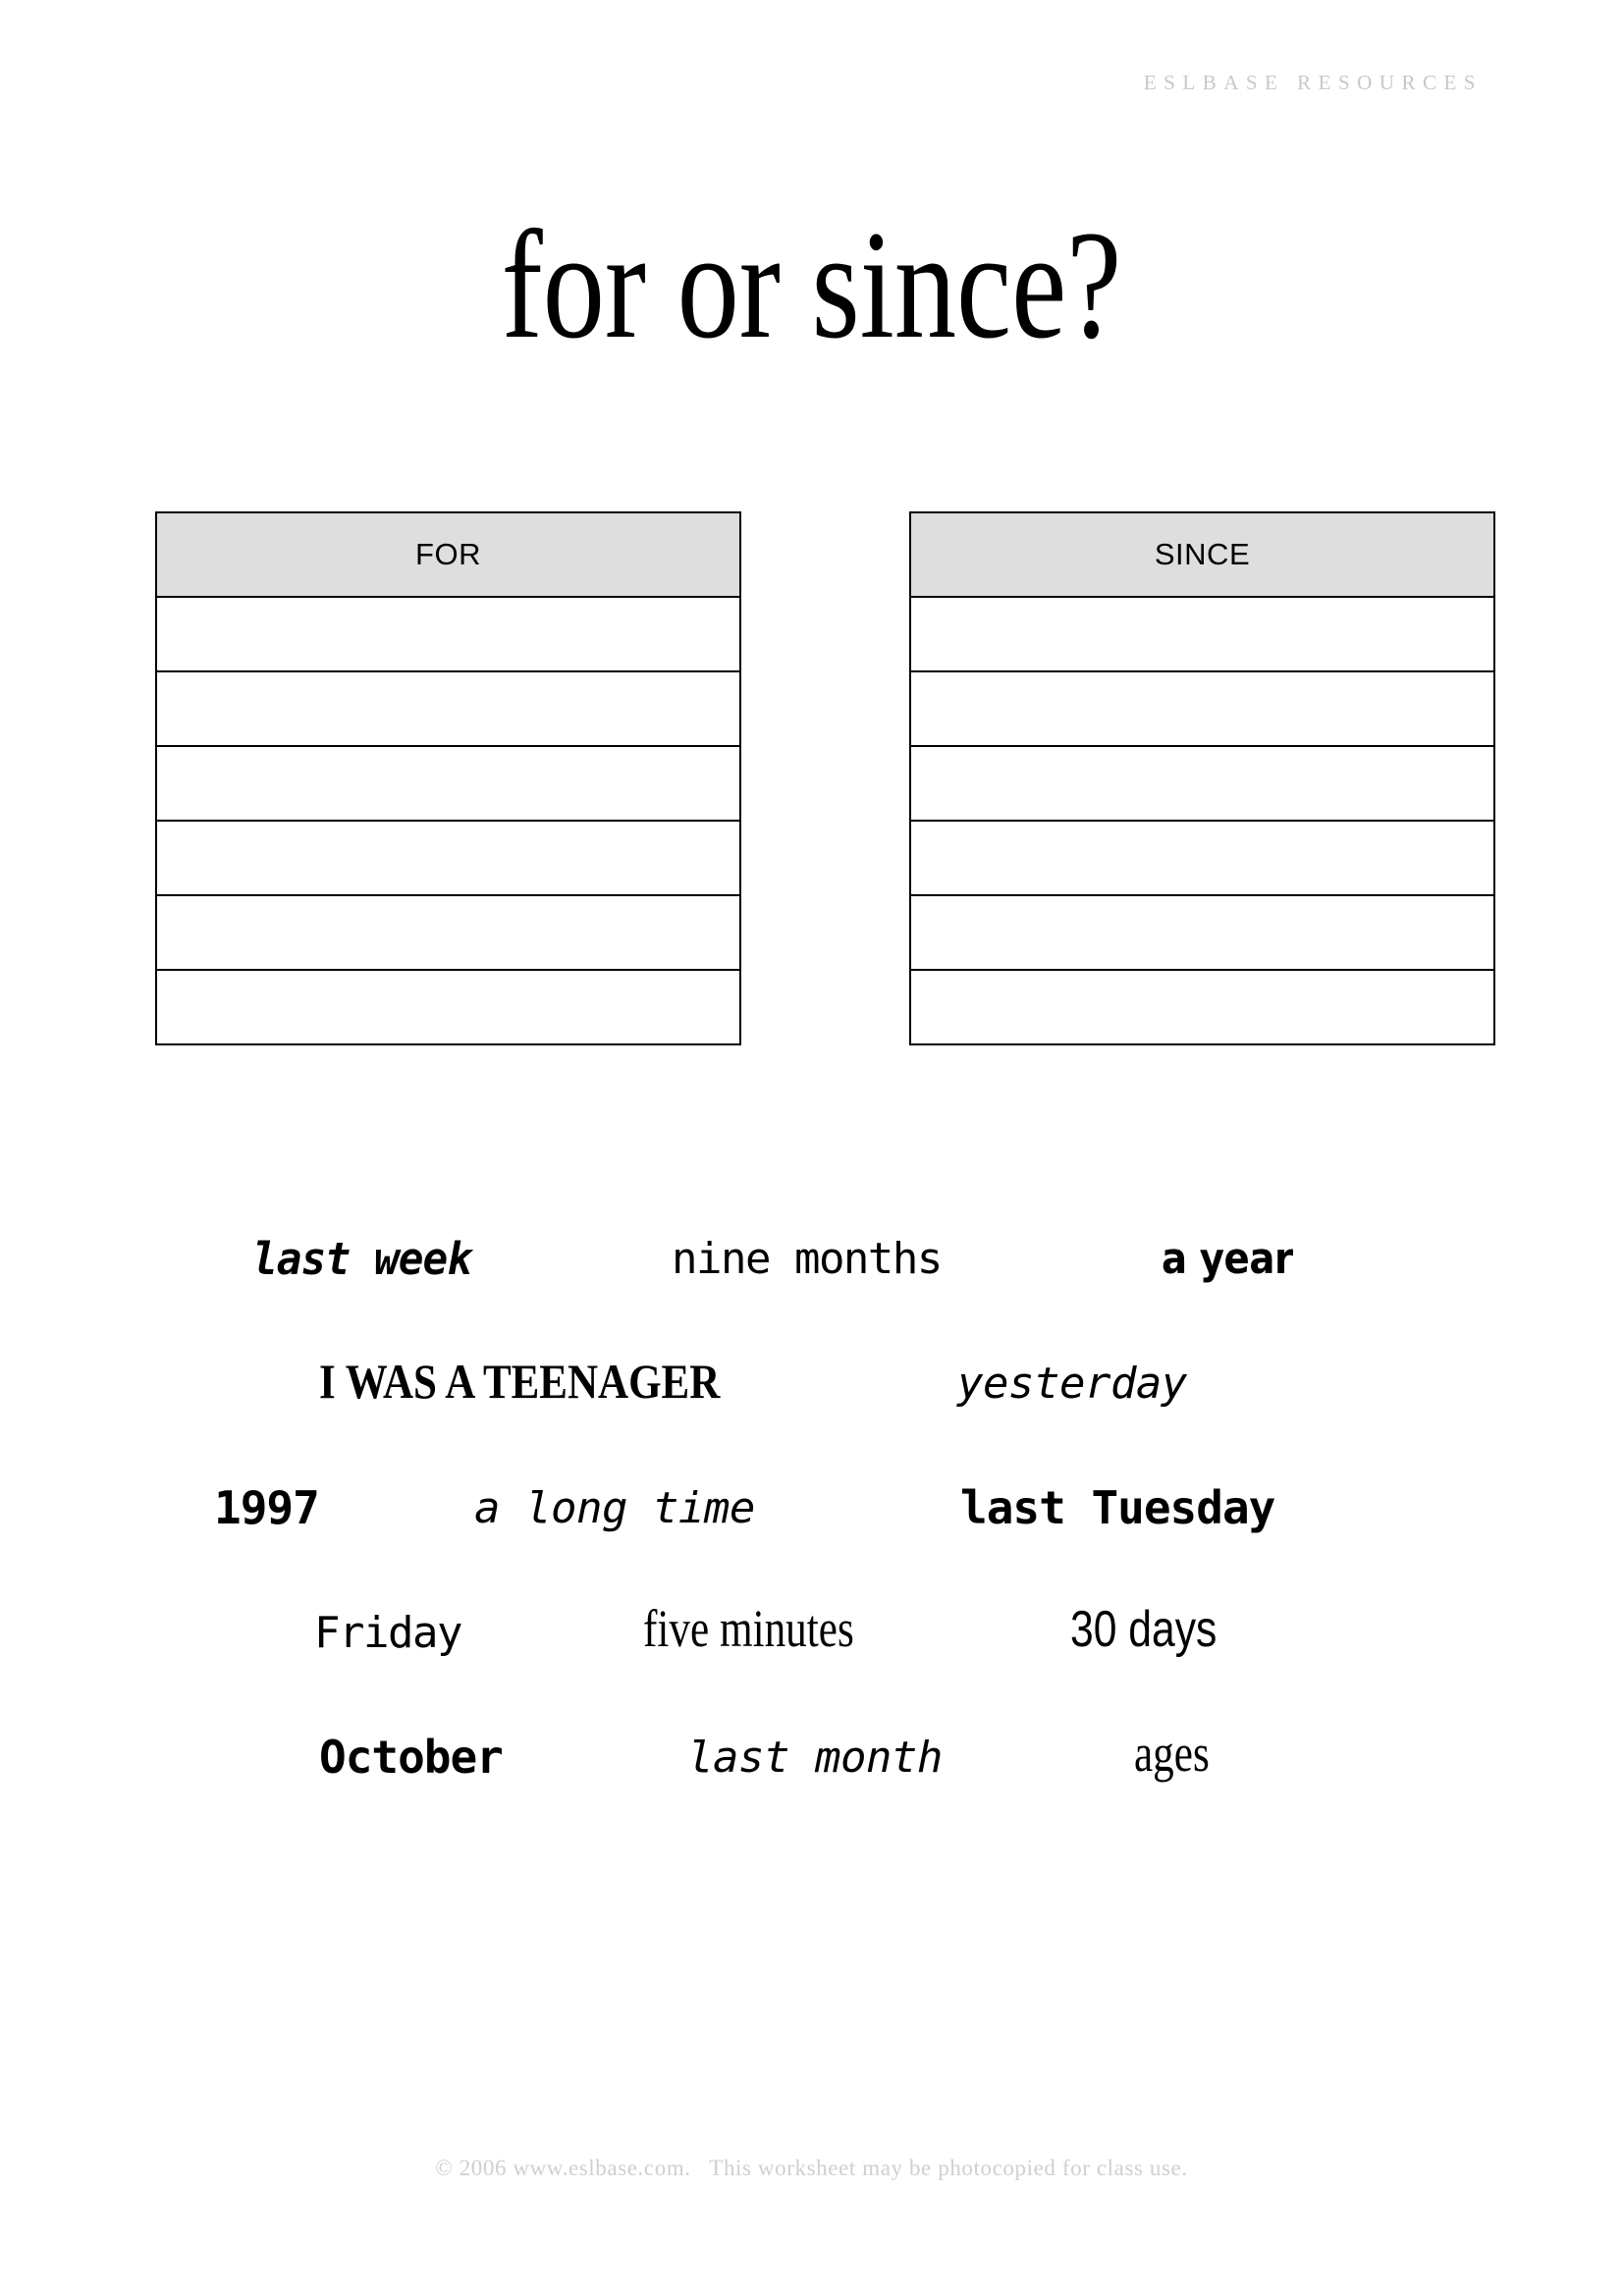 The height and width of the screenshot is (2296, 1623). Describe the element at coordinates (811, 1361) in the screenshot. I see `word-bank-row: I WAS A TEENAGER yesterday` at that location.